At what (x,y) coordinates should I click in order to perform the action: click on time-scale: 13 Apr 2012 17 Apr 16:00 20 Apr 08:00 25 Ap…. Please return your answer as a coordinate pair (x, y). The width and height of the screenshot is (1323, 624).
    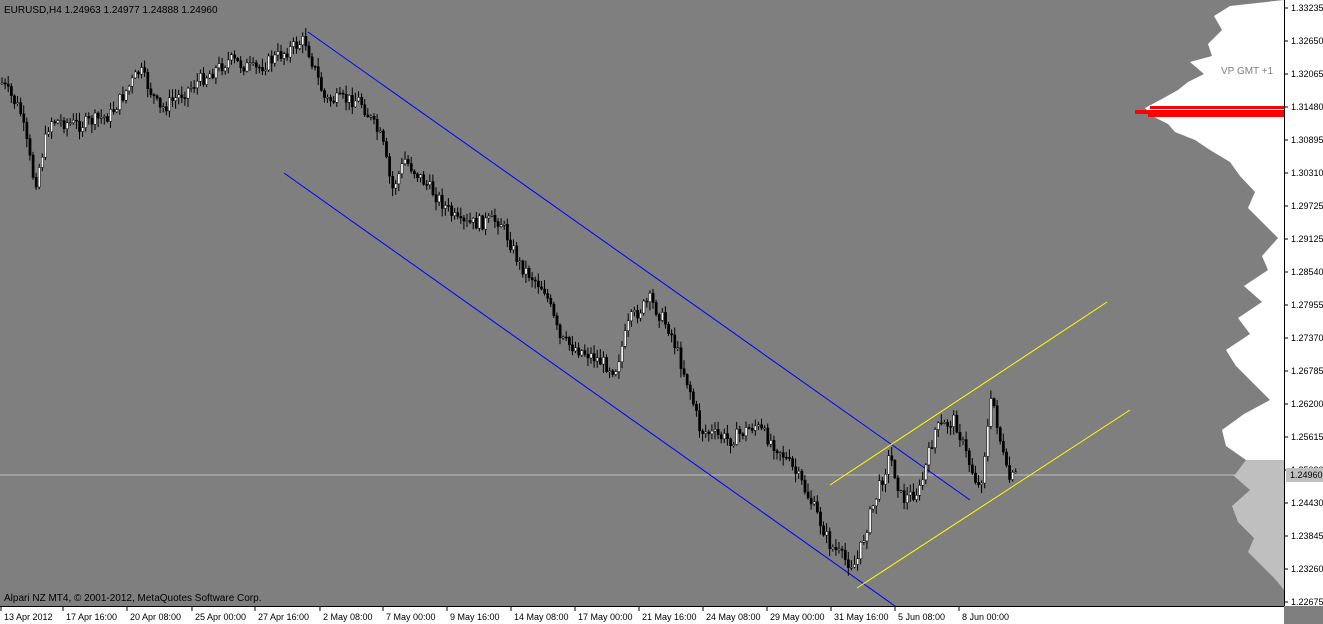
    Looking at the image, I should click on (642, 615).